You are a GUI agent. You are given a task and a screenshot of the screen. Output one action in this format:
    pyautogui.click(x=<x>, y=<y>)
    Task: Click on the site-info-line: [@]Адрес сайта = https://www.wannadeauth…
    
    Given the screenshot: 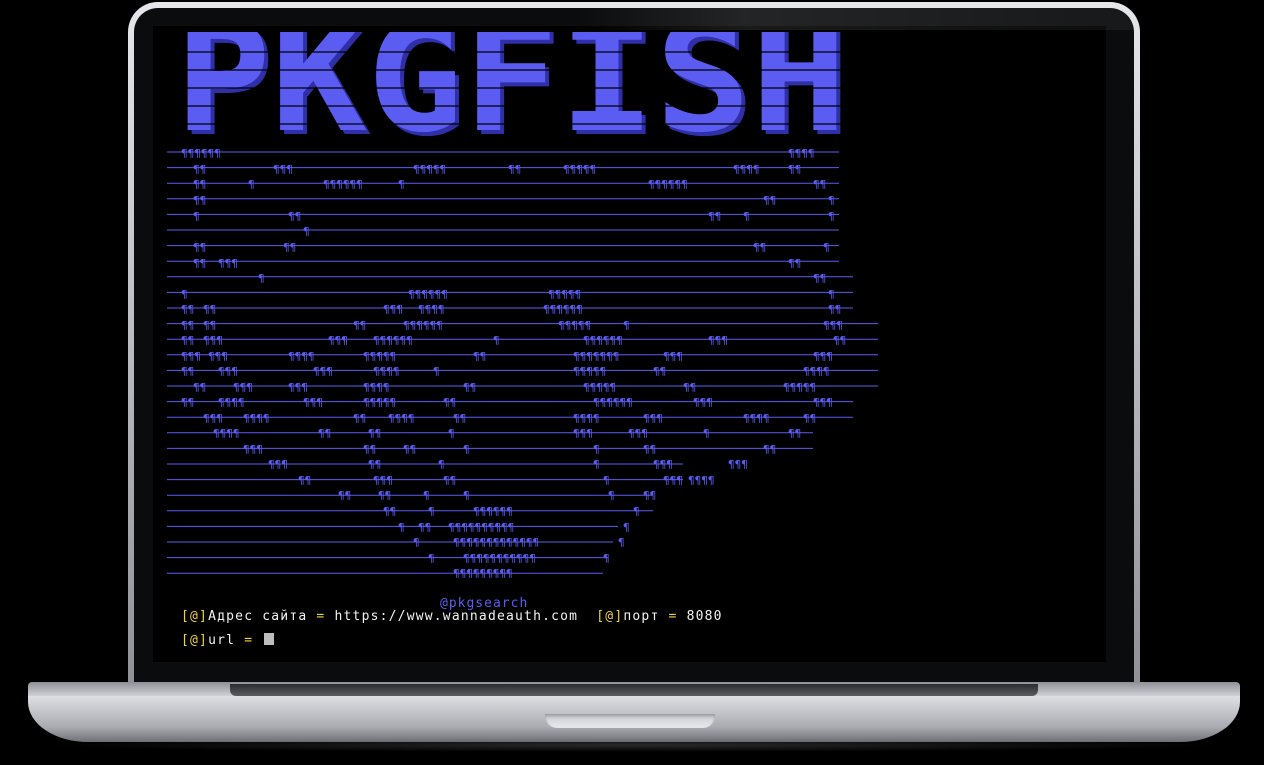 What is the action you would take?
    pyautogui.click(x=452, y=616)
    